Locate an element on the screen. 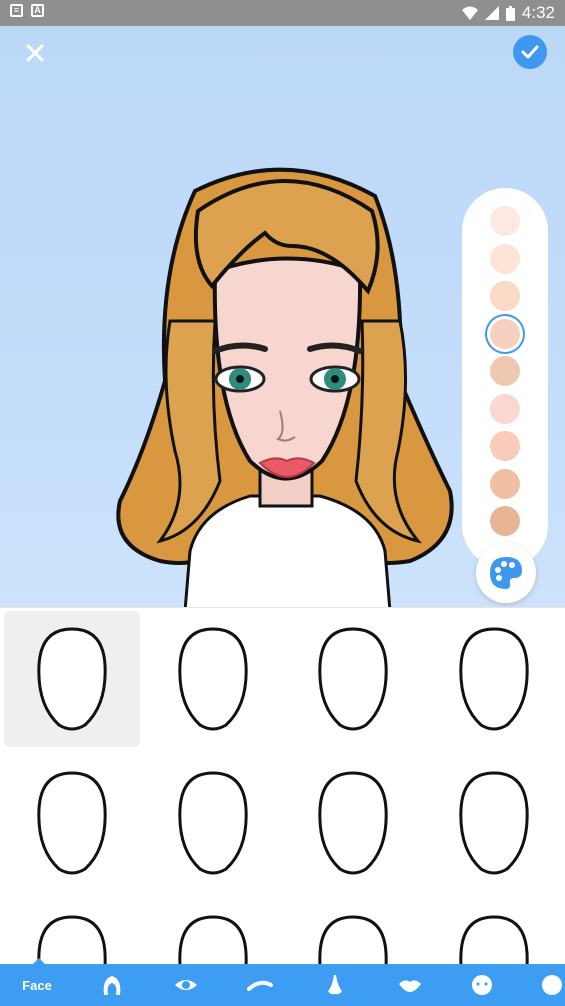 This screenshot has height=1006, width=565. lips-icon is located at coordinates (410, 986).